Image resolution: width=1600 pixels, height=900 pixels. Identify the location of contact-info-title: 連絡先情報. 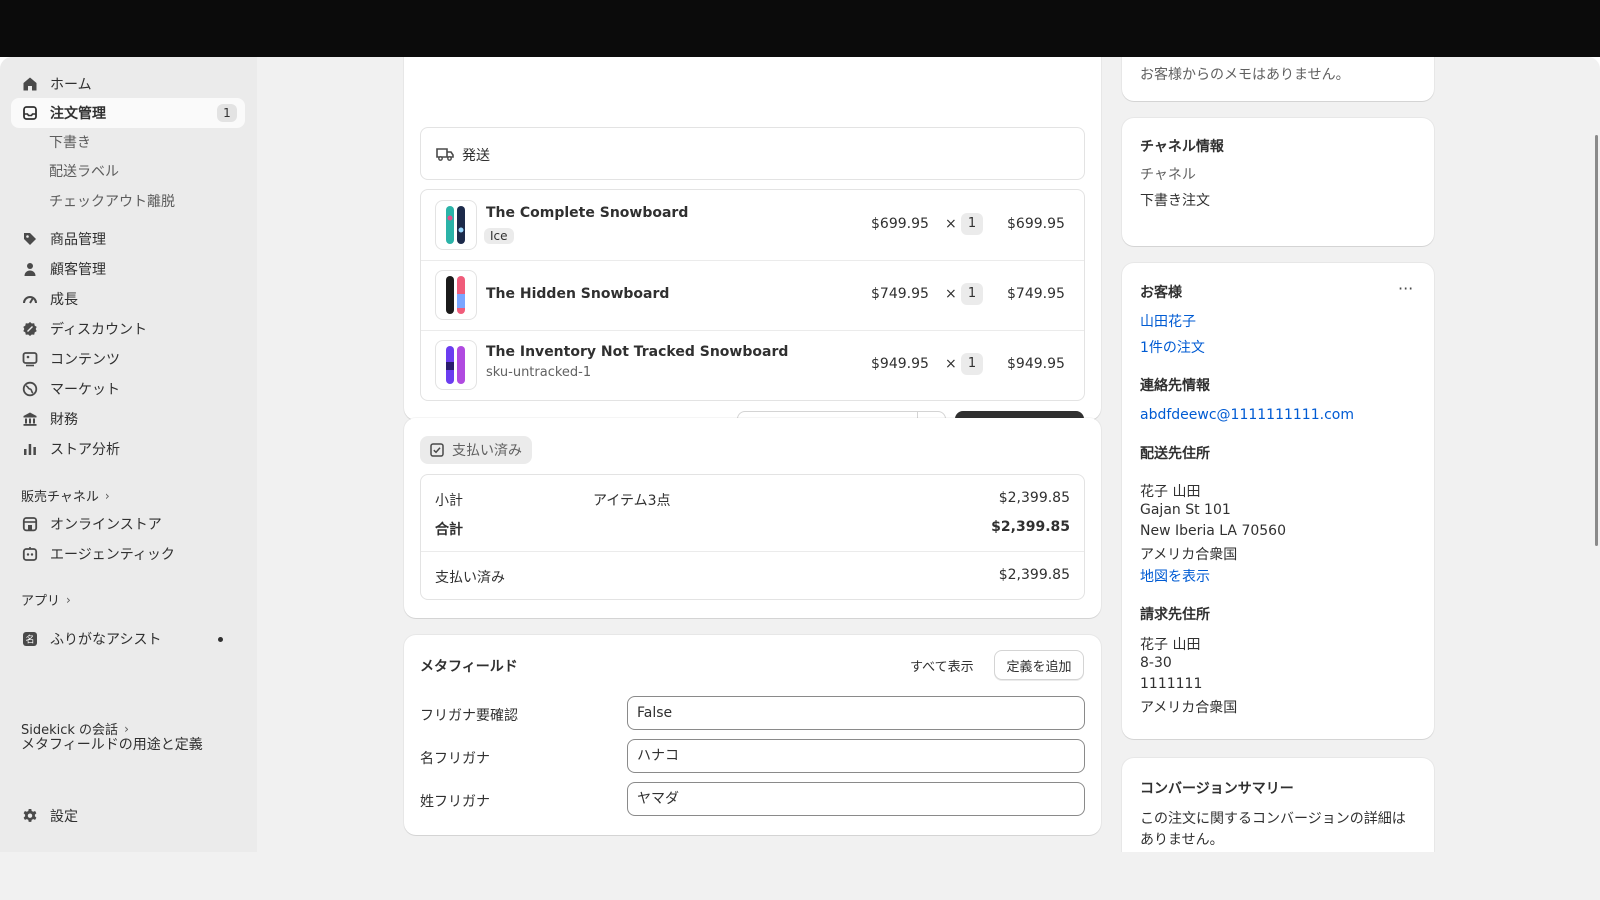
(1175, 386).